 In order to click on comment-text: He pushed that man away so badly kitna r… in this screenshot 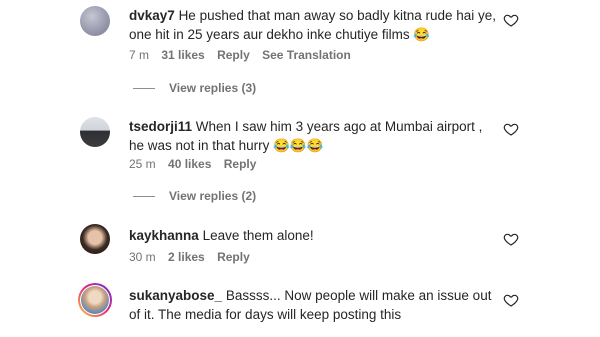, I will do `click(337, 15)`.